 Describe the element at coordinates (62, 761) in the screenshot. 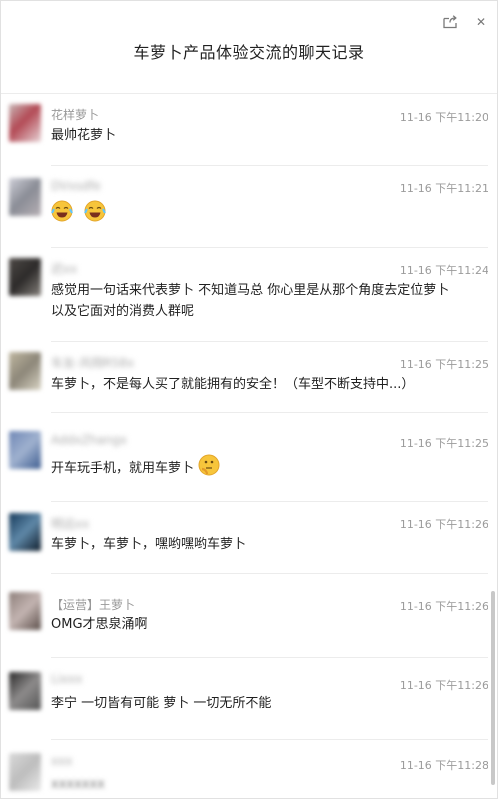

I see `sender-name: xxx` at that location.